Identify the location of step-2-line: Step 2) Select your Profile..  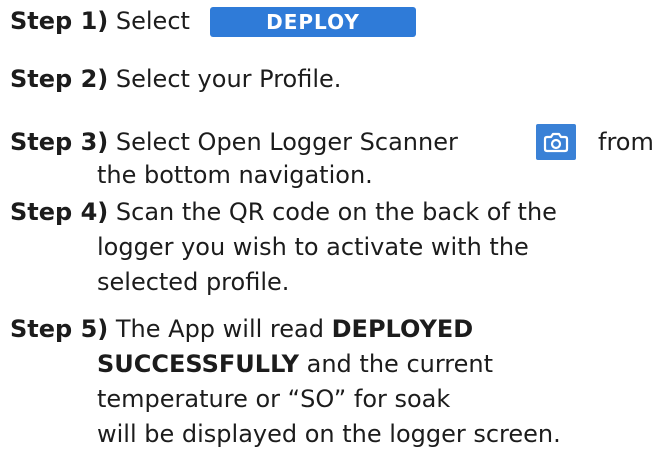
(175, 79).